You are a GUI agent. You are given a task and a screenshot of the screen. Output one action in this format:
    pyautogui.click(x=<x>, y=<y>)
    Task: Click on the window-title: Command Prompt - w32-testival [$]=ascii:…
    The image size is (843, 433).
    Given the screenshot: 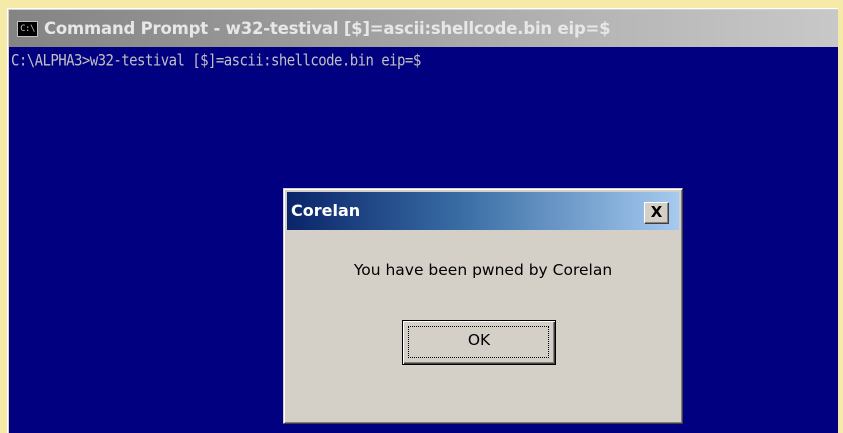 What is the action you would take?
    pyautogui.click(x=327, y=28)
    